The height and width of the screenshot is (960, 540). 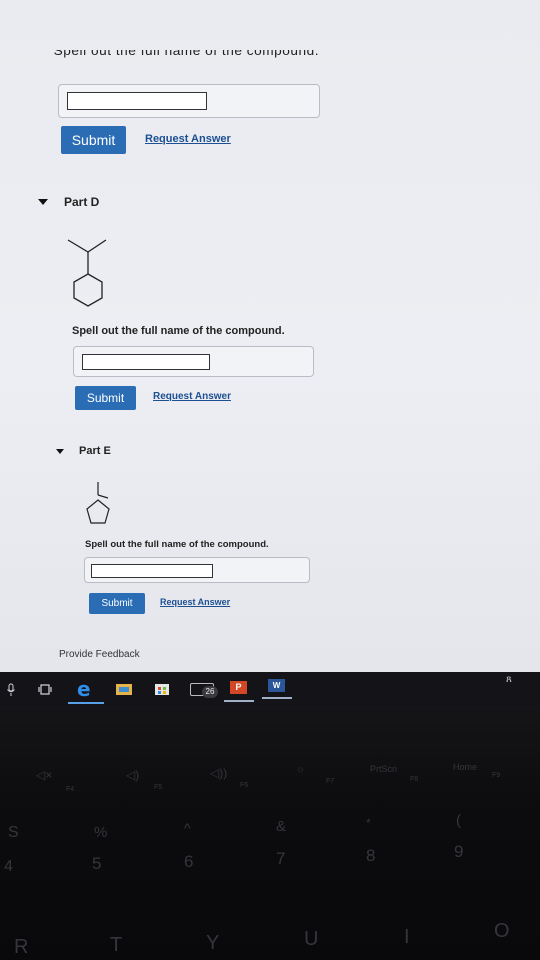 What do you see at coordinates (162, 688) in the screenshot?
I see `store-icon` at bounding box center [162, 688].